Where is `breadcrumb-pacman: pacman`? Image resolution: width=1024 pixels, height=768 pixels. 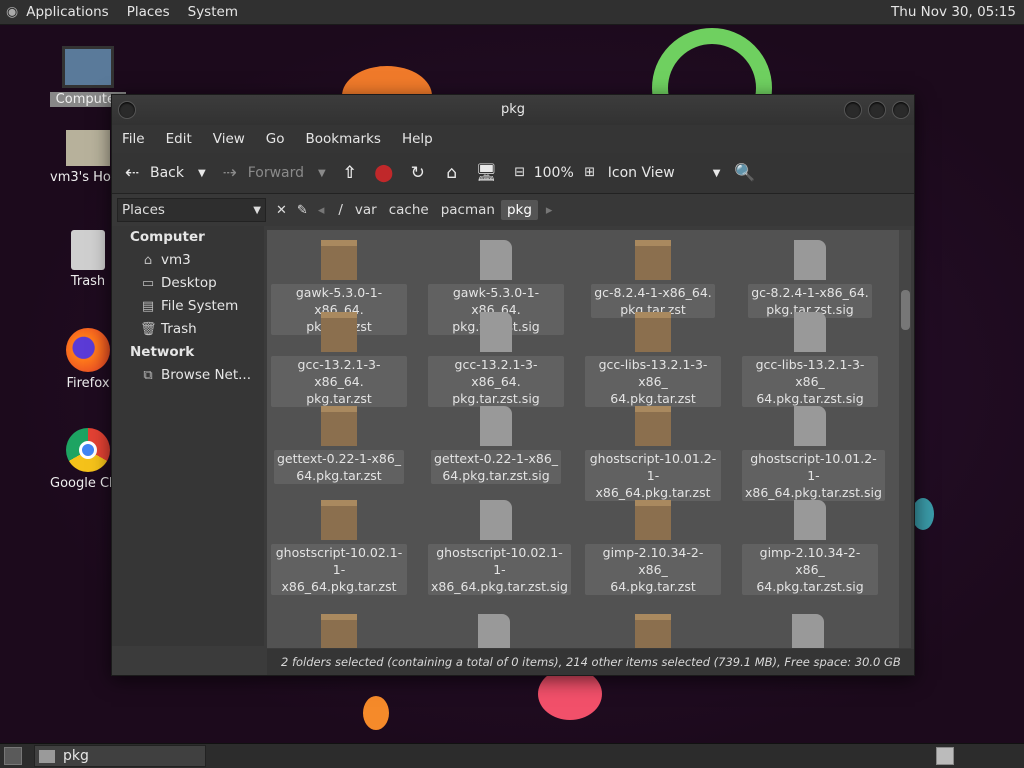 breadcrumb-pacman: pacman is located at coordinates (468, 210).